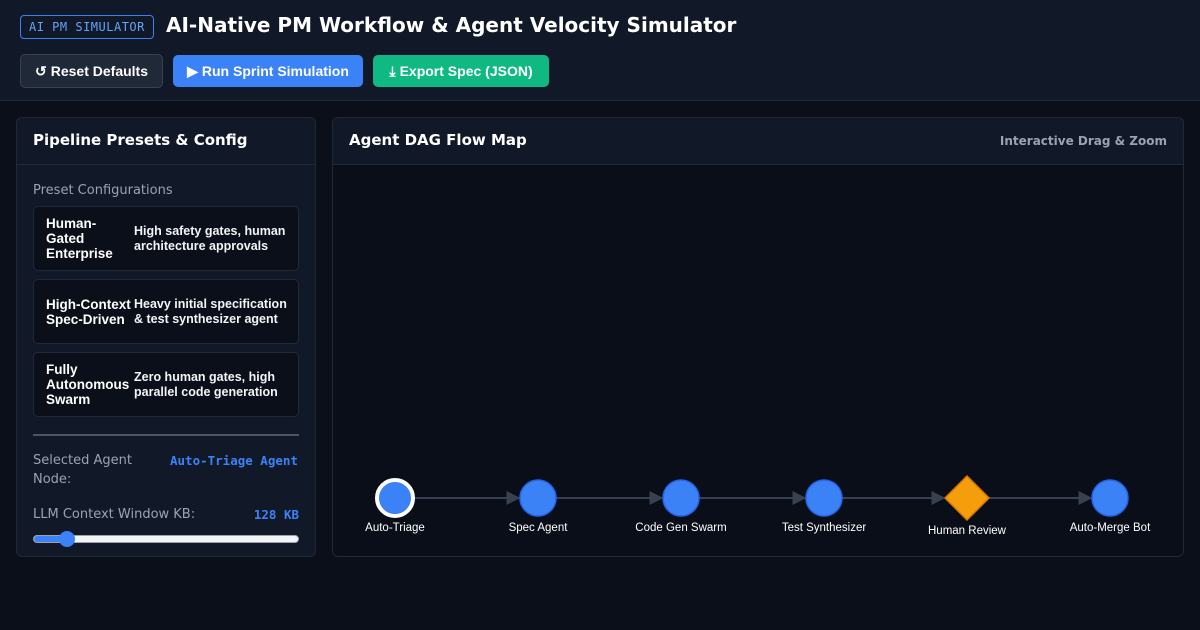  Describe the element at coordinates (1083, 141) in the screenshot. I see `dag-panel-hint: Interactive Drag & Zoom` at that location.